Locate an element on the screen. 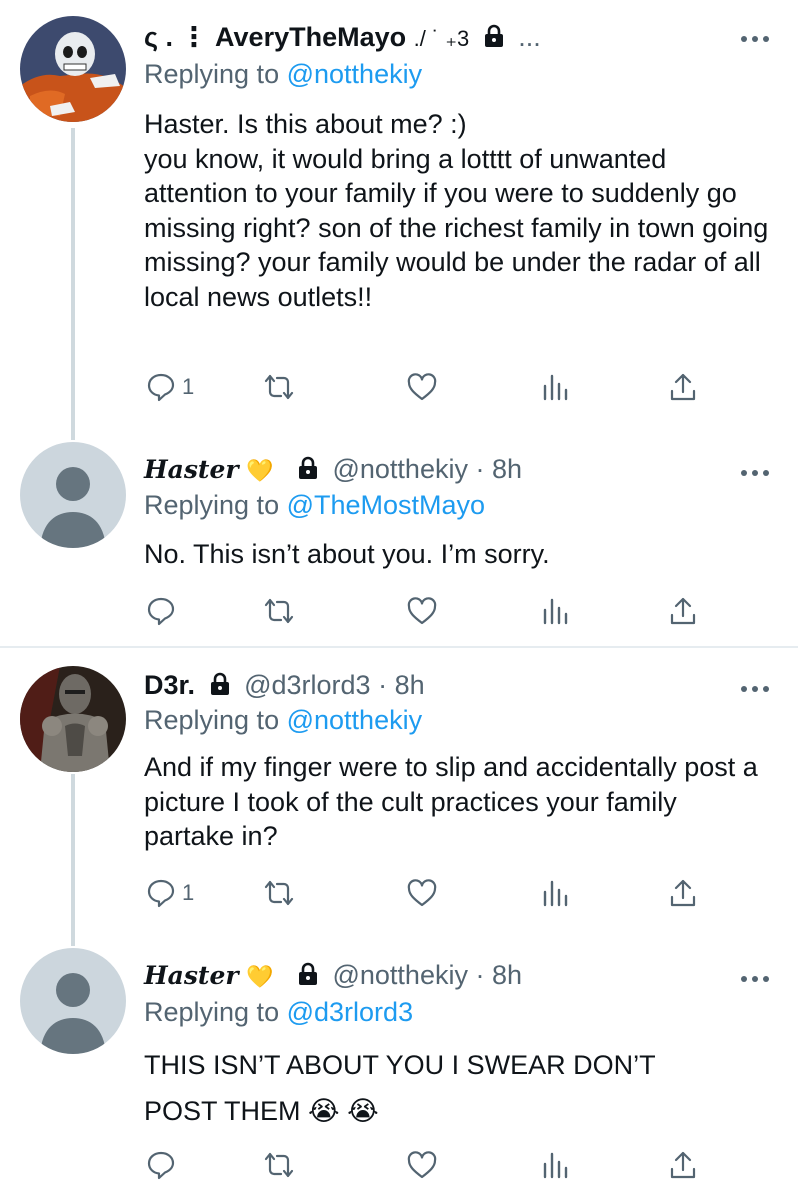  tweet-text: No. This isn’t about you. I’m sorry. is located at coordinates (347, 554).